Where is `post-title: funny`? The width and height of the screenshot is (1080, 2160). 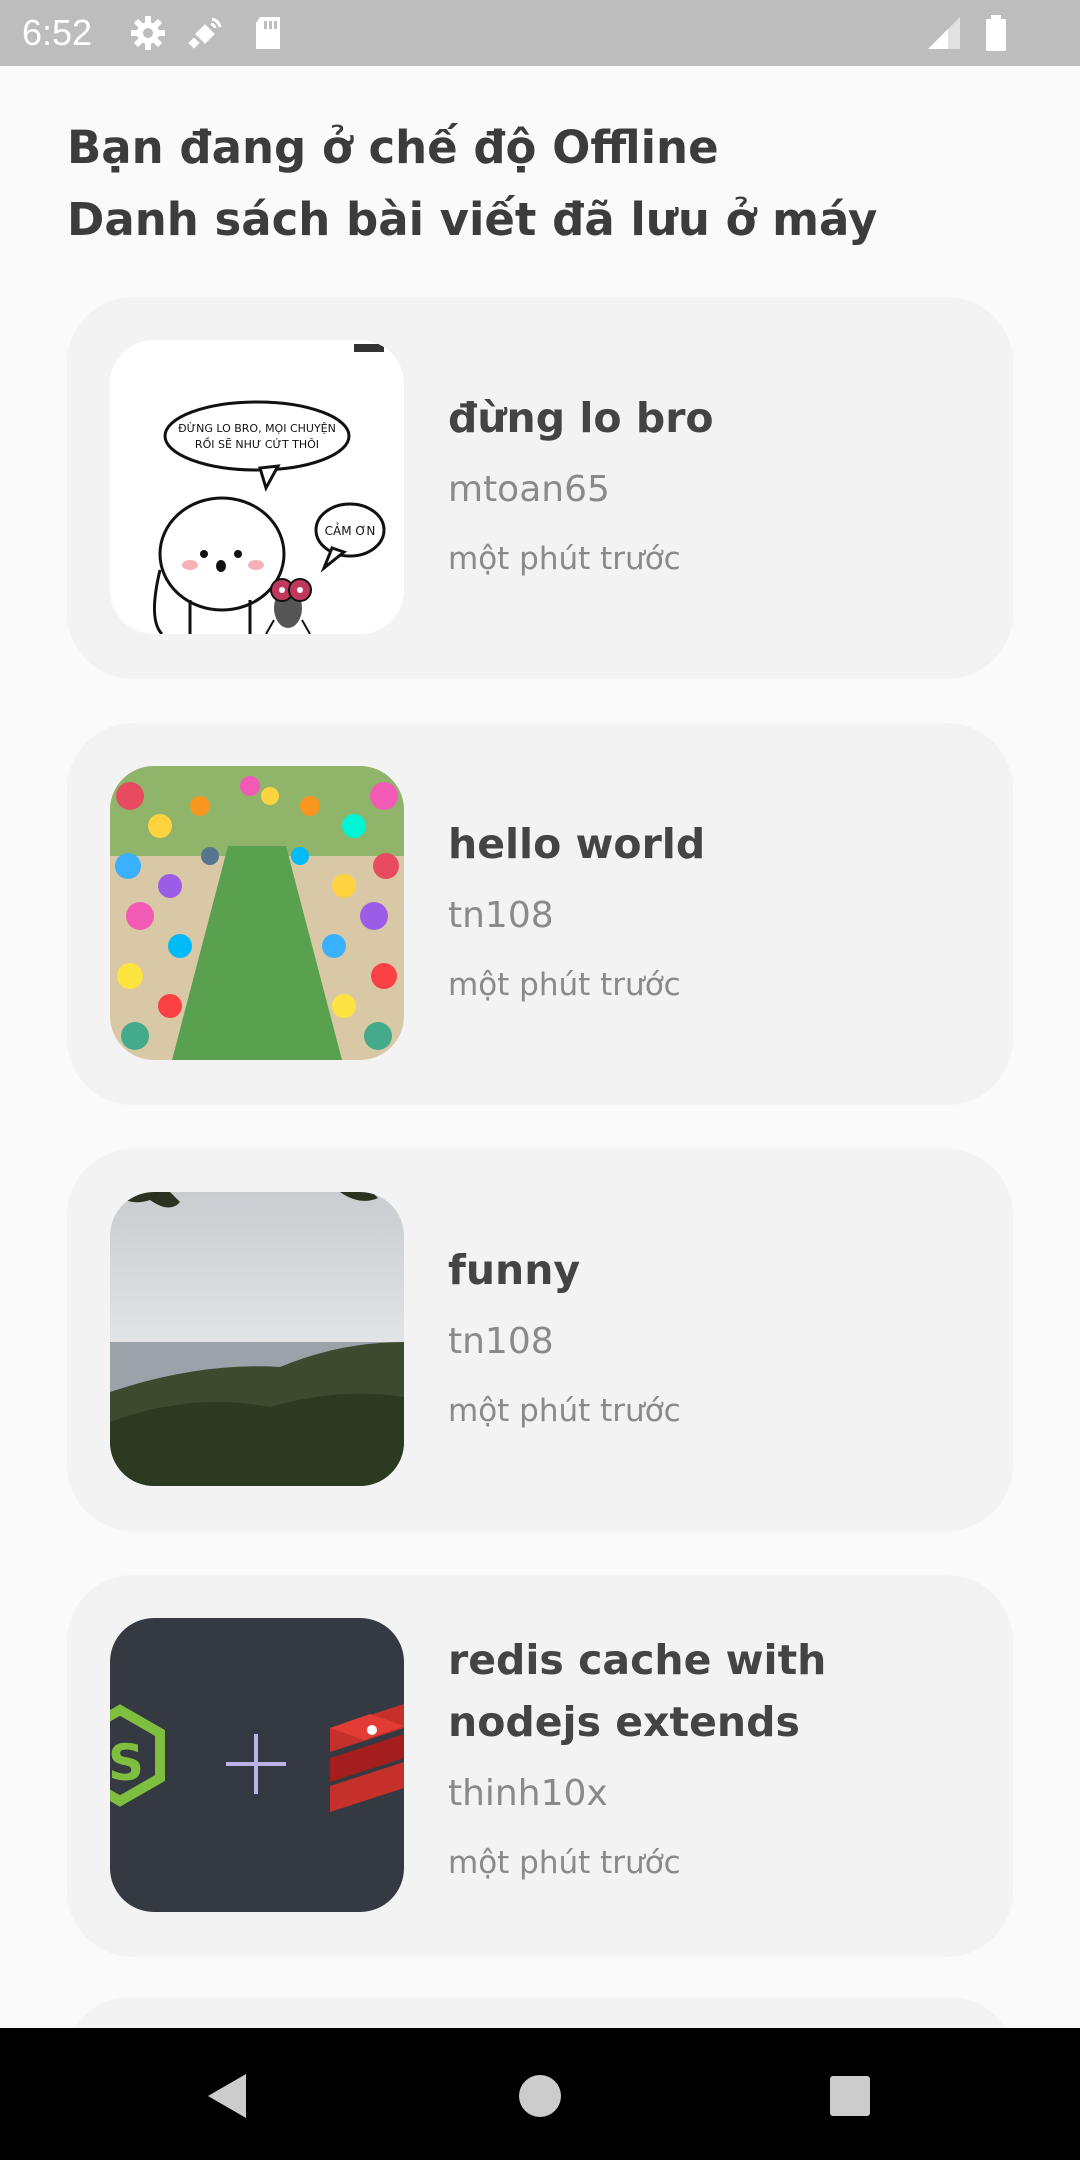
post-title: funny is located at coordinates (718, 1270).